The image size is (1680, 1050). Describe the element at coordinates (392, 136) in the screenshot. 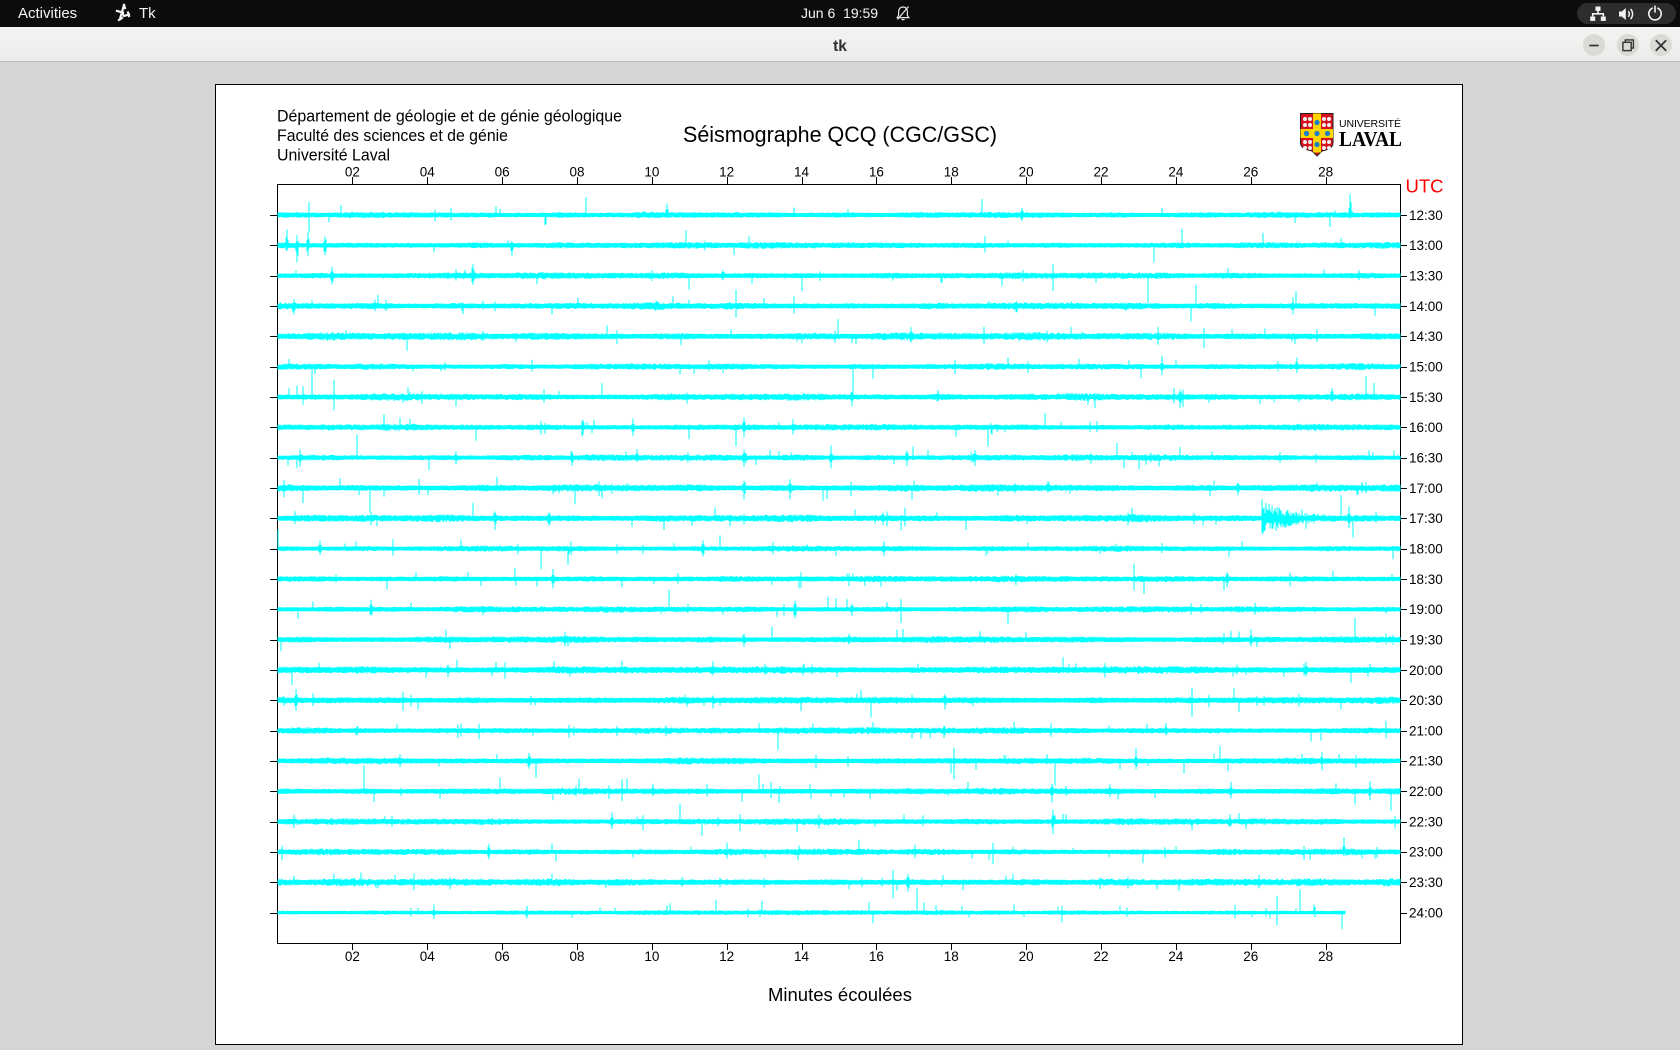

I see `svg-text:Faculté des sciences et de gén: Faculté des sciences et de génie` at that location.